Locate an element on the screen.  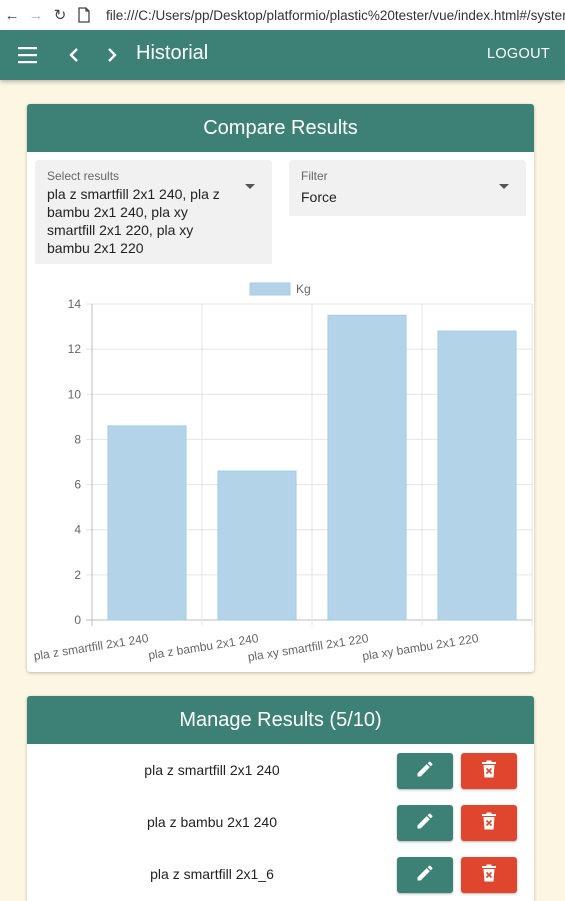
y-tick-label: 10 is located at coordinates (75, 394).